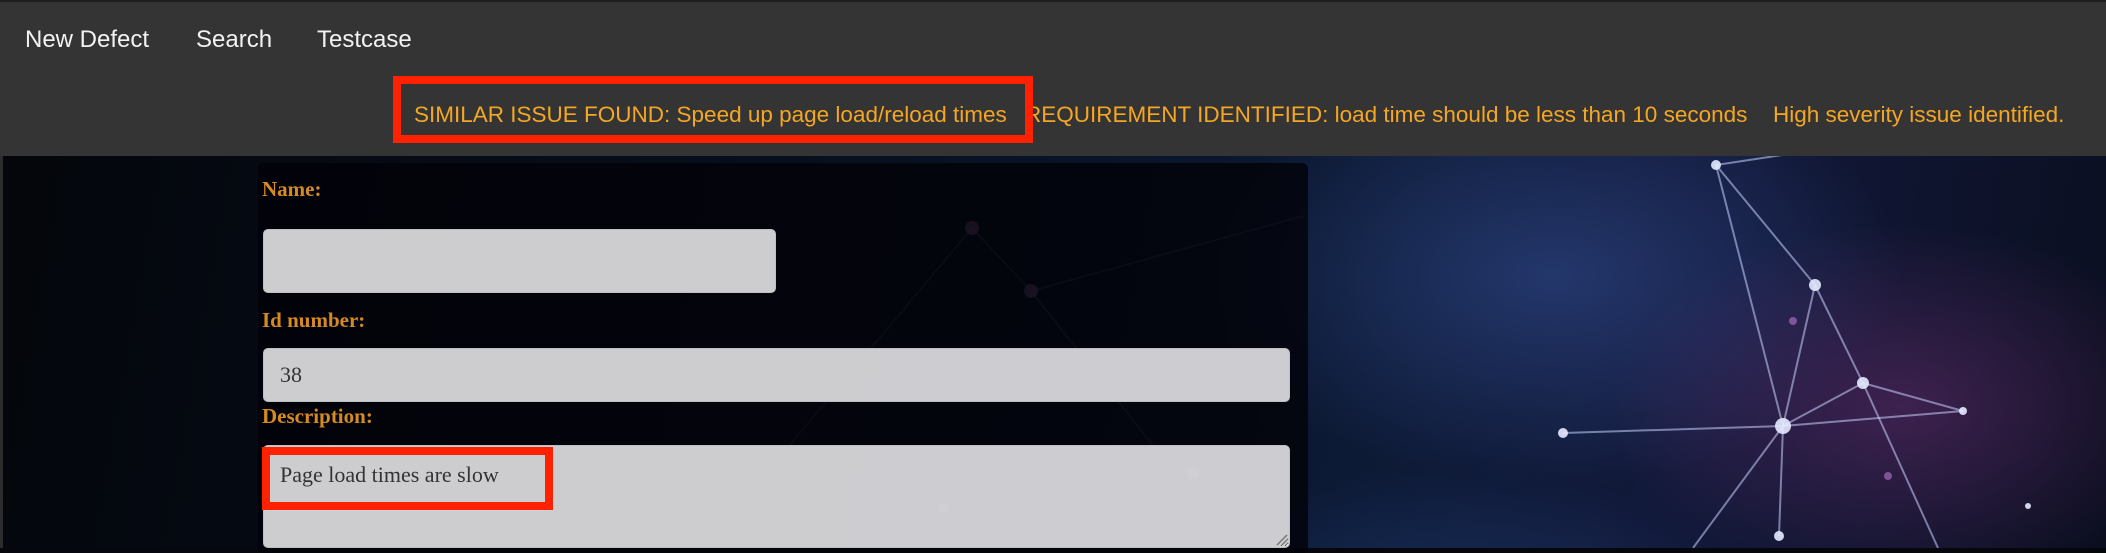  Describe the element at coordinates (292, 189) in the screenshot. I see `name-label: Name:` at that location.